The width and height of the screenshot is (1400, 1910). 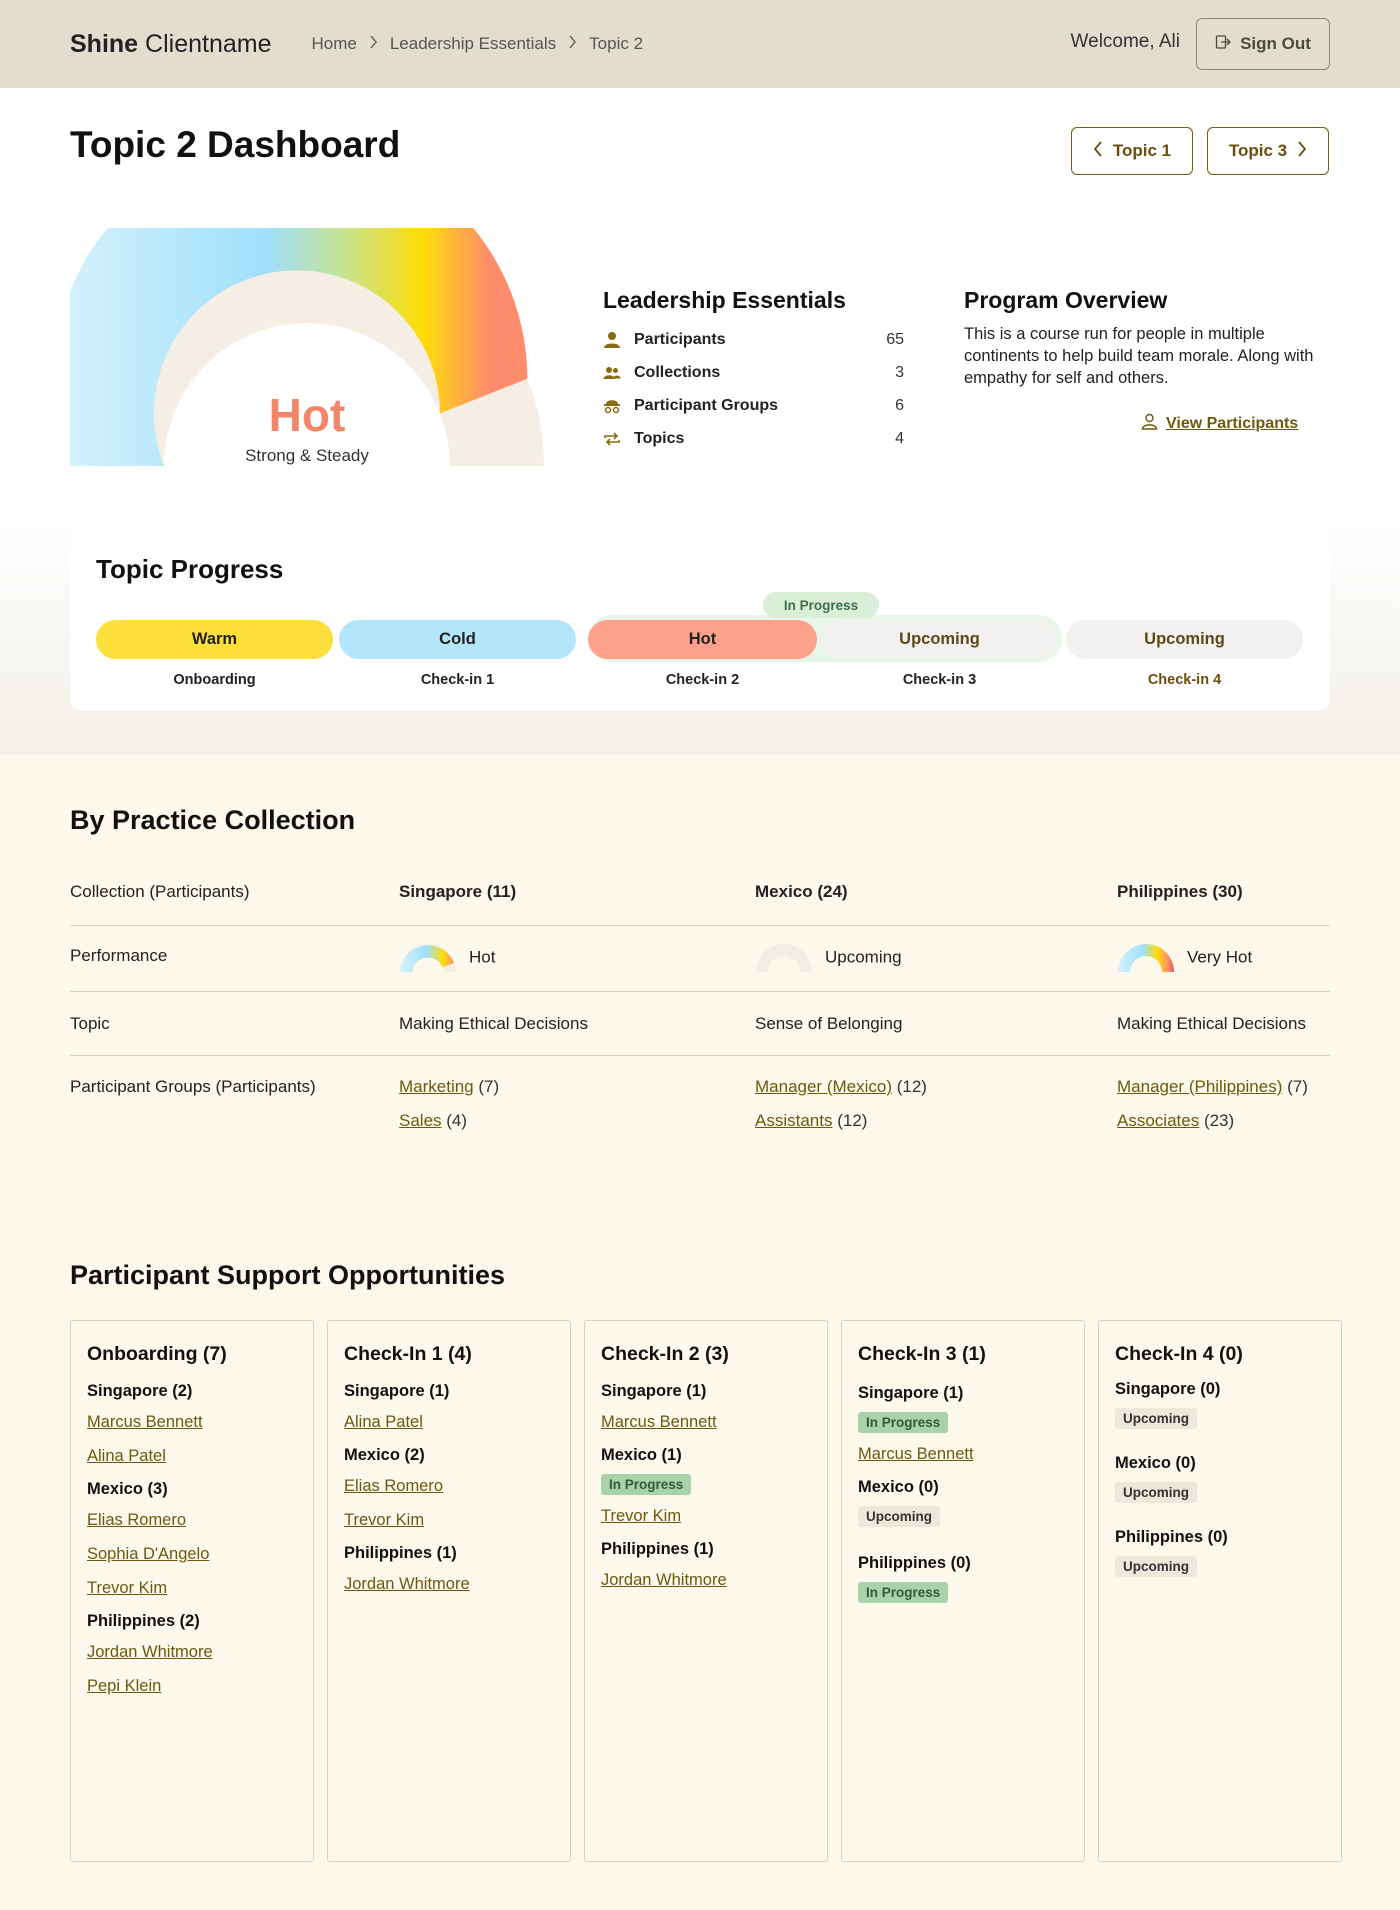 I want to click on mini-gauge-very-hot, so click(x=1146, y=958).